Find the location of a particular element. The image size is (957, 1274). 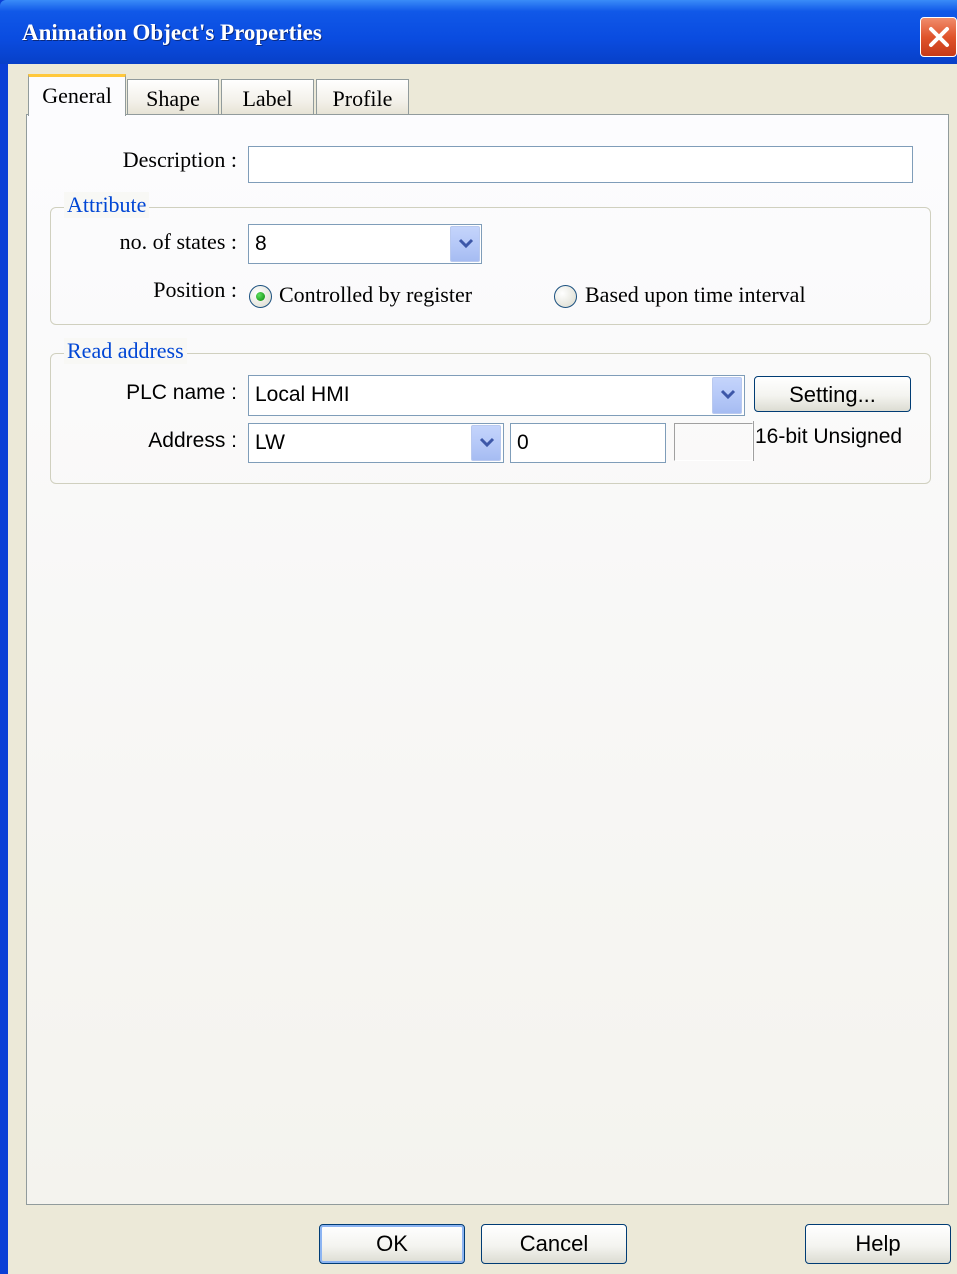

address-format-text: 16-bit Unsigned is located at coordinates (829, 436).